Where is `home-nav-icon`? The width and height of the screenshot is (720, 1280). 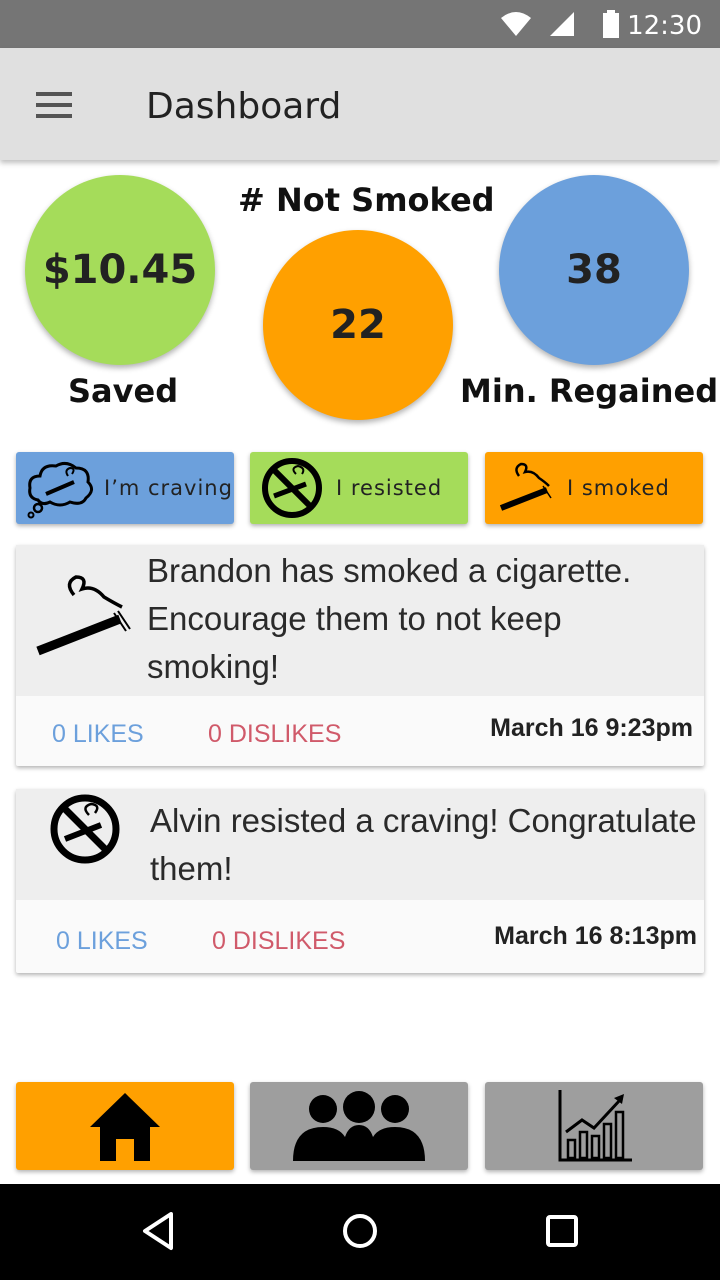 home-nav-icon is located at coordinates (360, 1231).